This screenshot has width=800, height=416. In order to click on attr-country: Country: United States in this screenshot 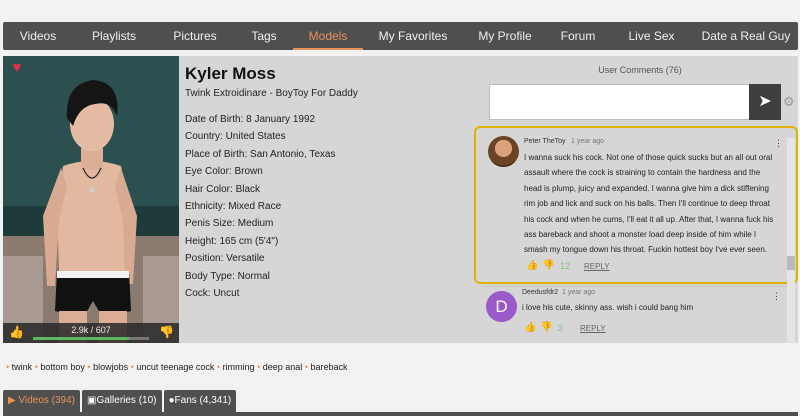, I will do `click(235, 137)`.